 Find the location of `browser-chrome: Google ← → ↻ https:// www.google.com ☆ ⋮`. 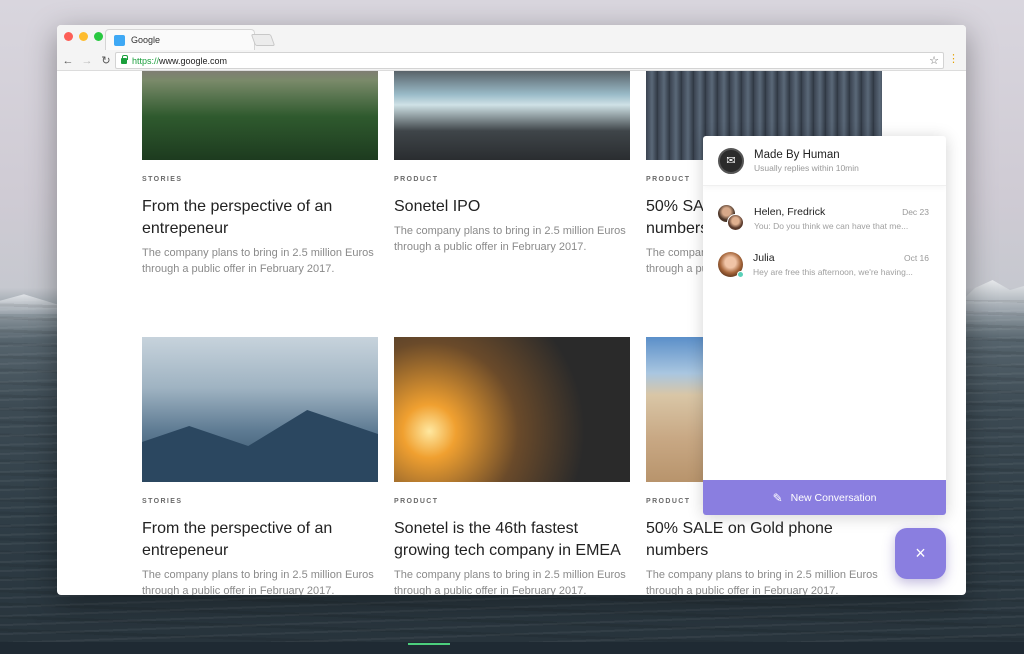

browser-chrome: Google ← → ↻ https:// www.google.com ☆ ⋮ is located at coordinates (511, 48).